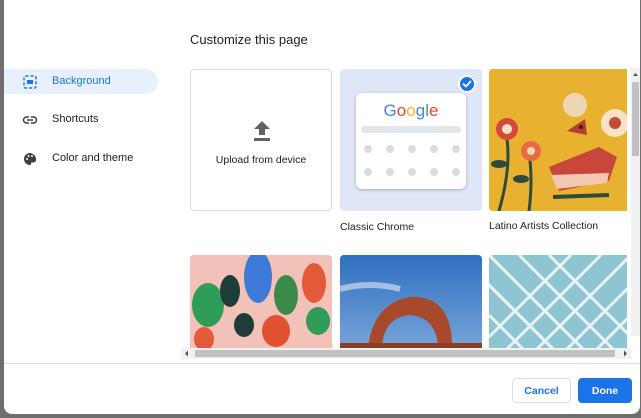  What do you see at coordinates (625, 353) in the screenshot?
I see `scroll-right-arrow-icon` at bounding box center [625, 353].